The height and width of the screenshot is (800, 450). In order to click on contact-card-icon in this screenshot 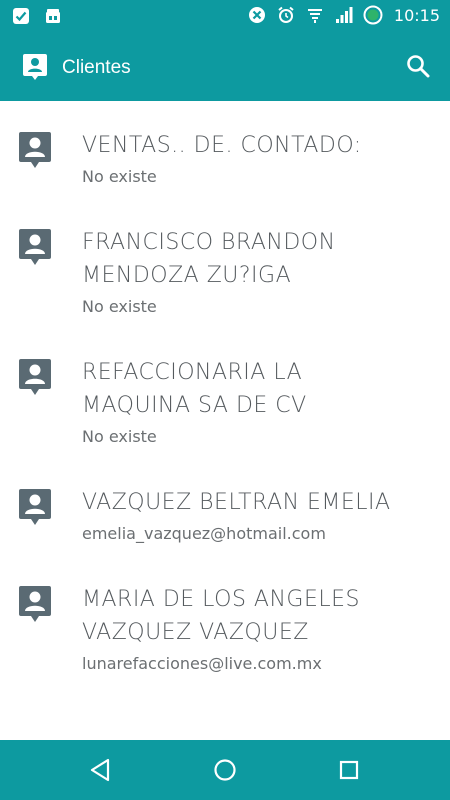, I will do `click(35, 67)`.